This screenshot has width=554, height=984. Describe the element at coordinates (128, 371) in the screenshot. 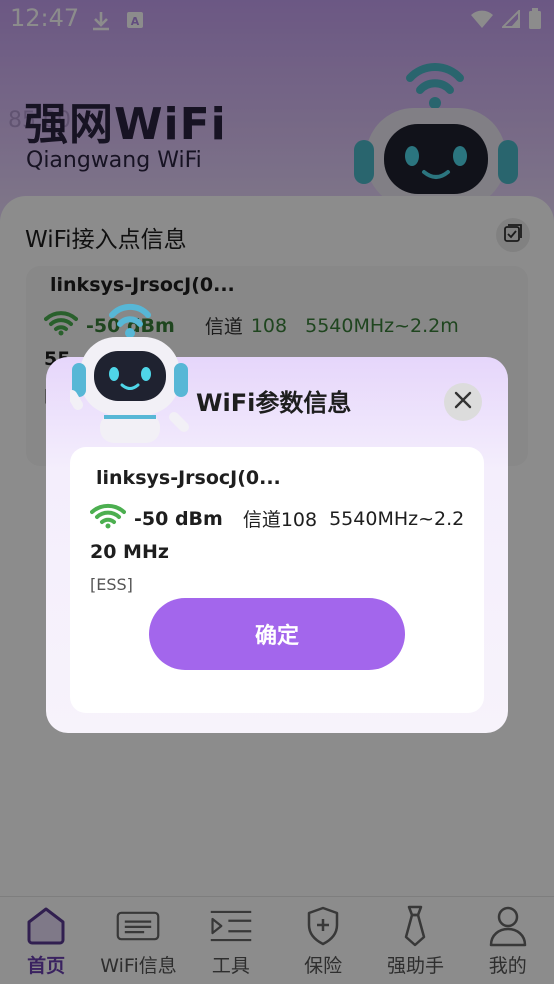

I see `robot-mascot-illustration` at that location.